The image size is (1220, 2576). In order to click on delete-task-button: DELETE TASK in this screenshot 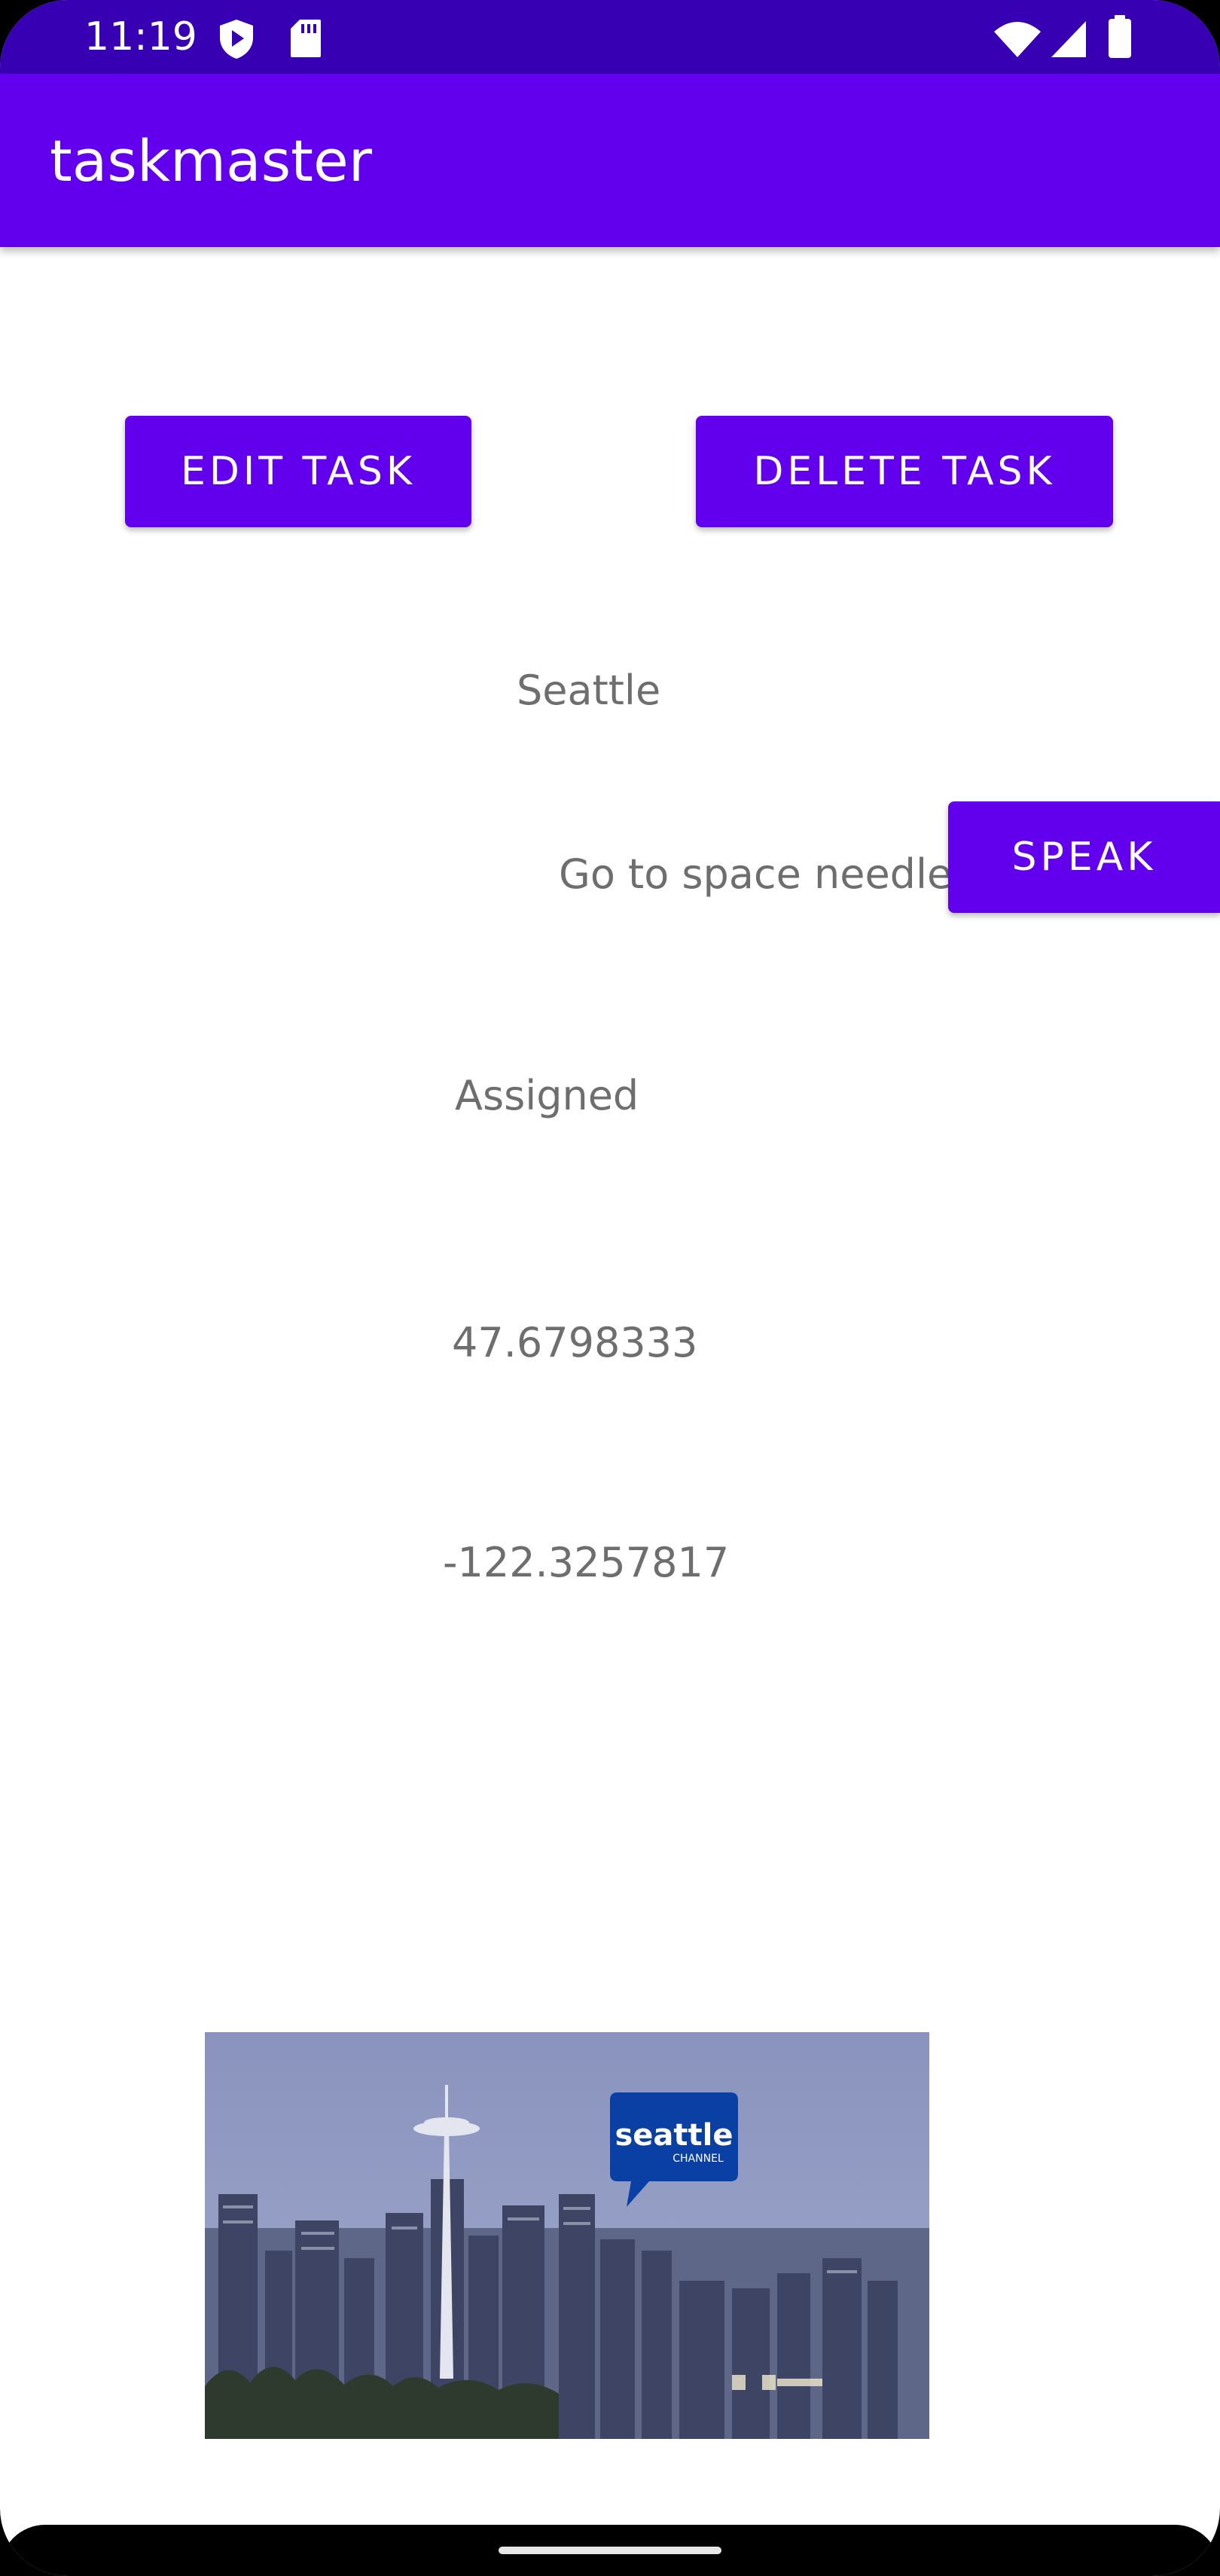, I will do `click(904, 472)`.